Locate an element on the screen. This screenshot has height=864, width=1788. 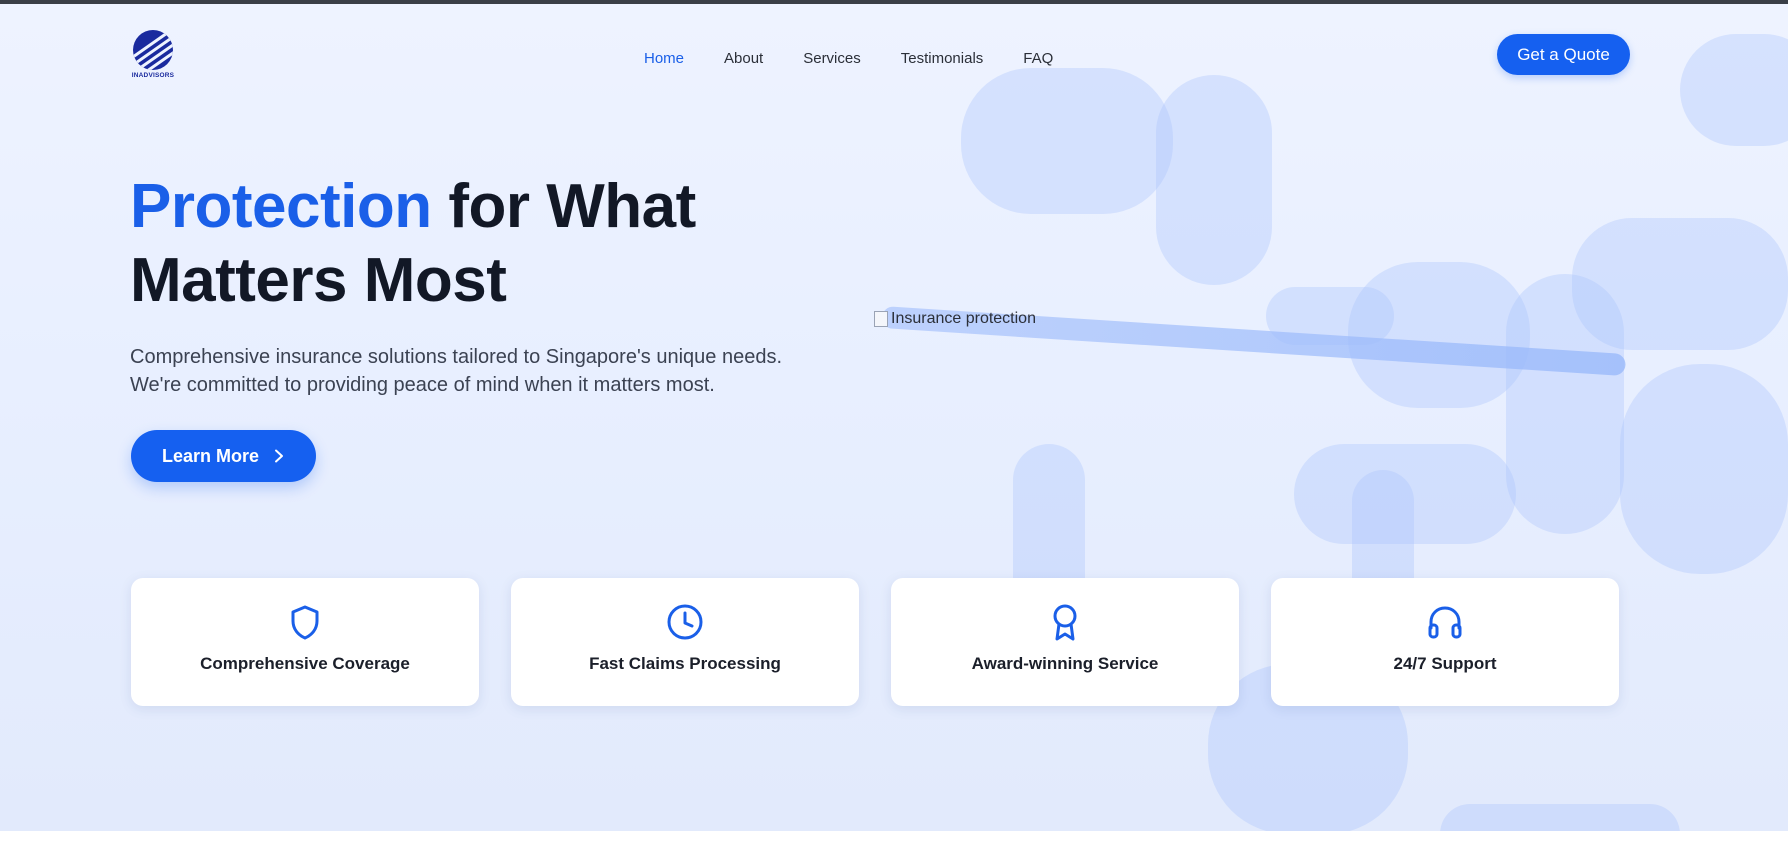
headphones-icon is located at coordinates (1445, 622).